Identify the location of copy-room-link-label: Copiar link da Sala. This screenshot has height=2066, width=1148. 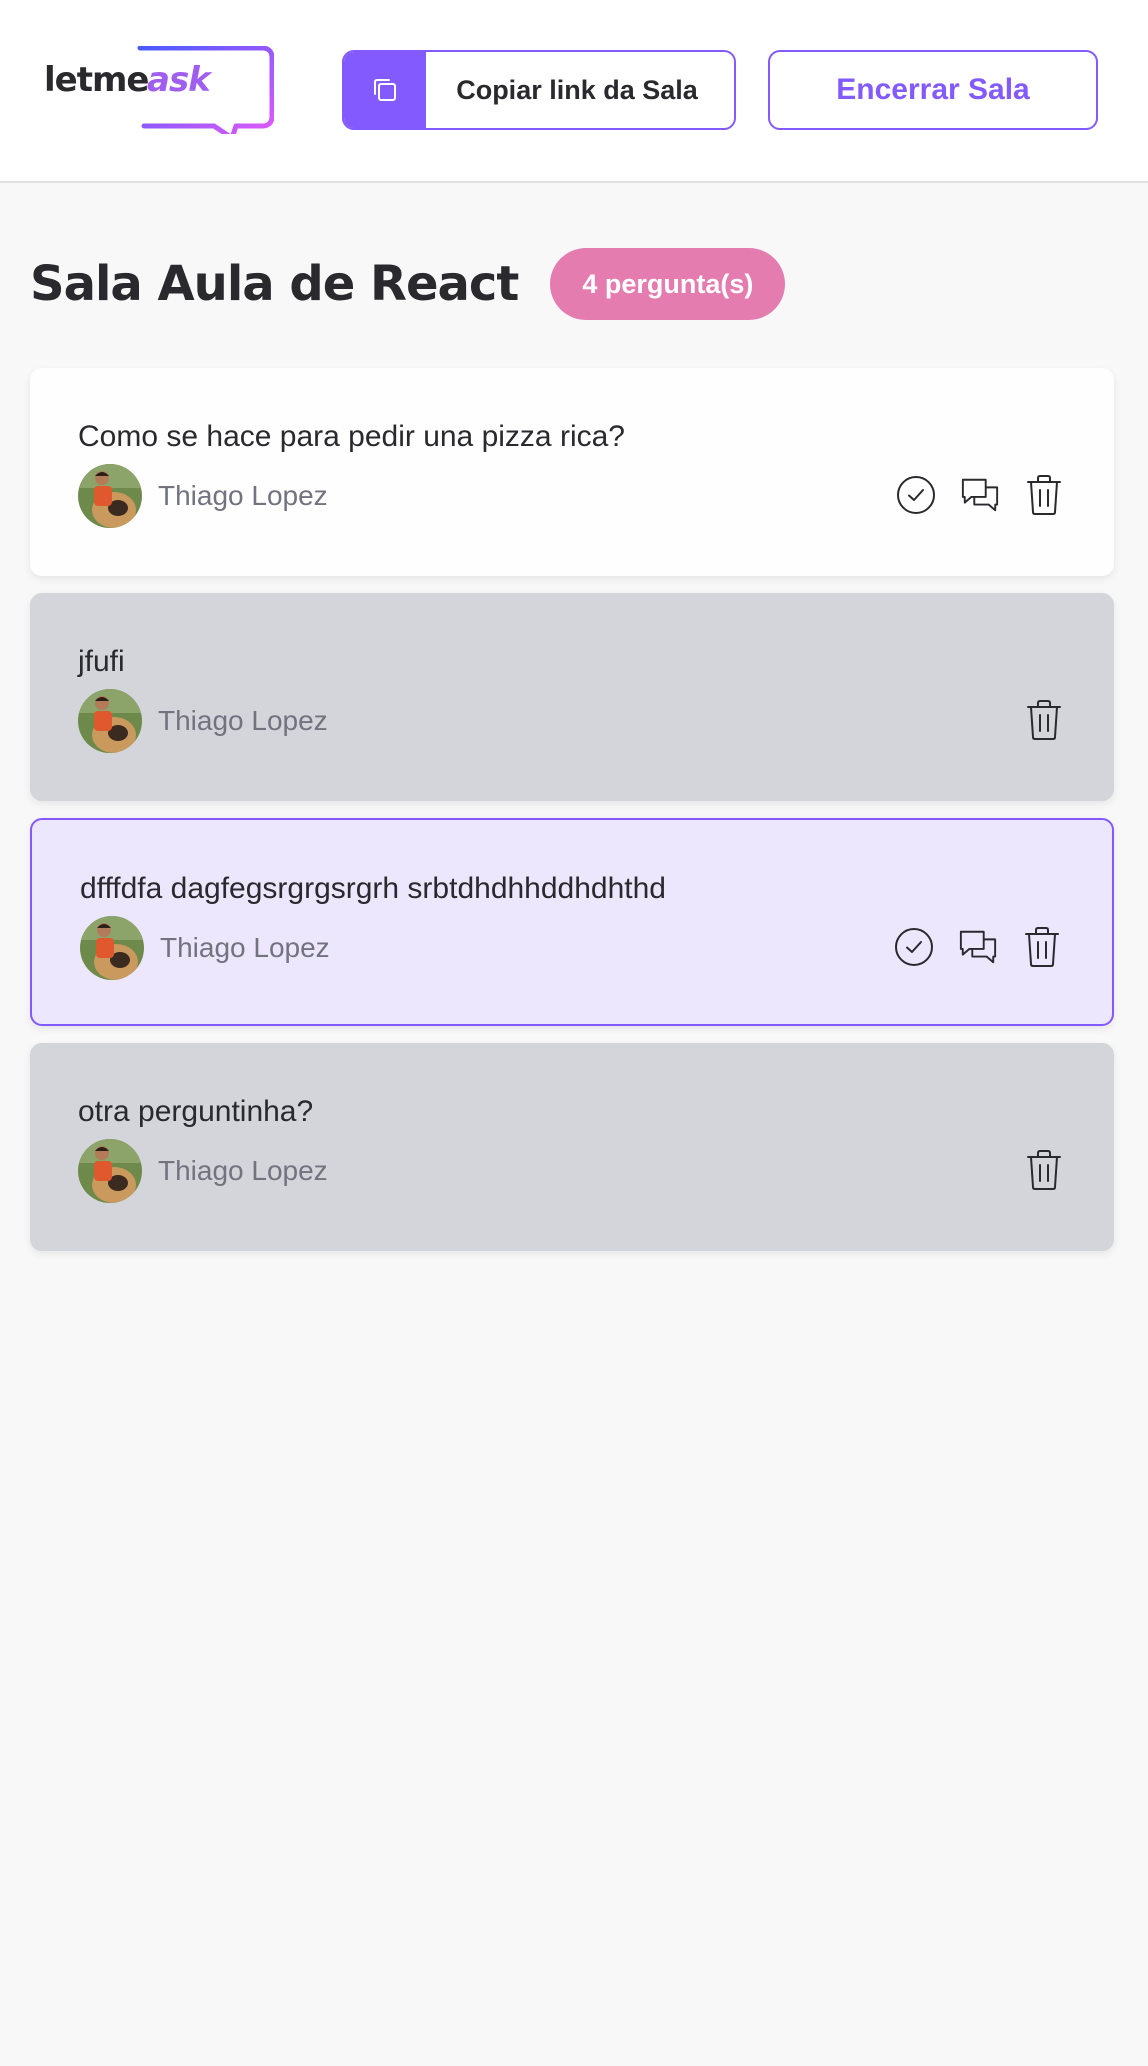
(577, 89).